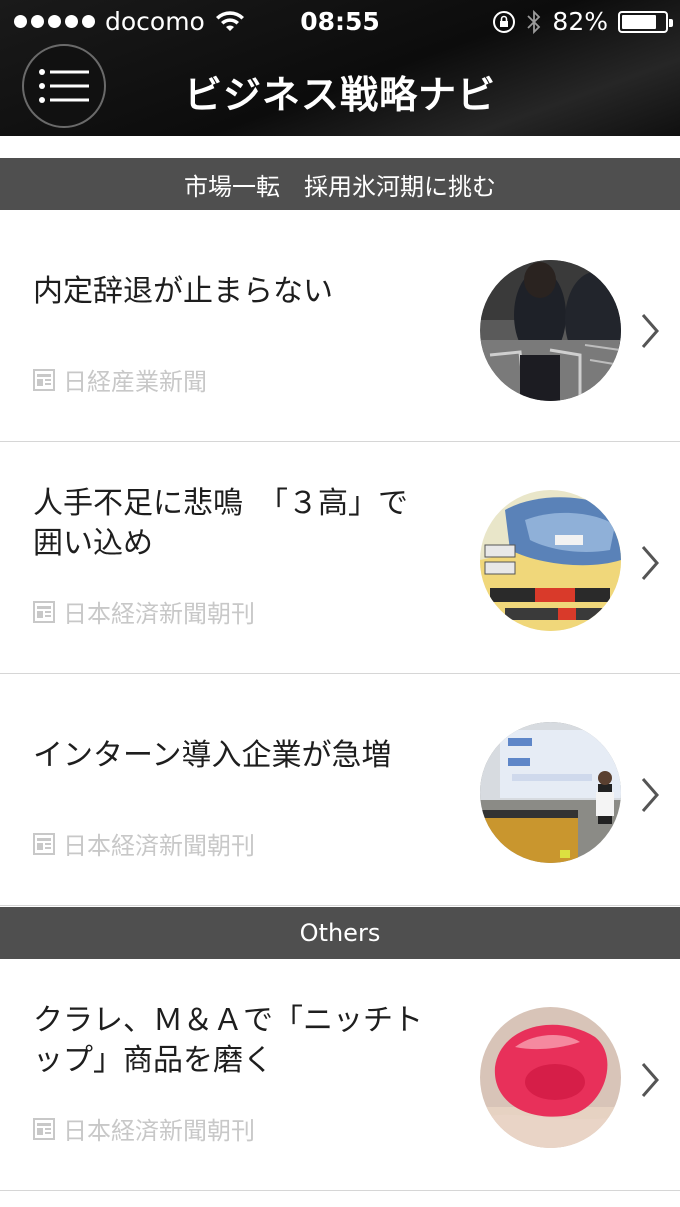 The image size is (680, 1207). Describe the element at coordinates (340, 22) in the screenshot. I see `status-bar: docomo 08:55 82%` at that location.